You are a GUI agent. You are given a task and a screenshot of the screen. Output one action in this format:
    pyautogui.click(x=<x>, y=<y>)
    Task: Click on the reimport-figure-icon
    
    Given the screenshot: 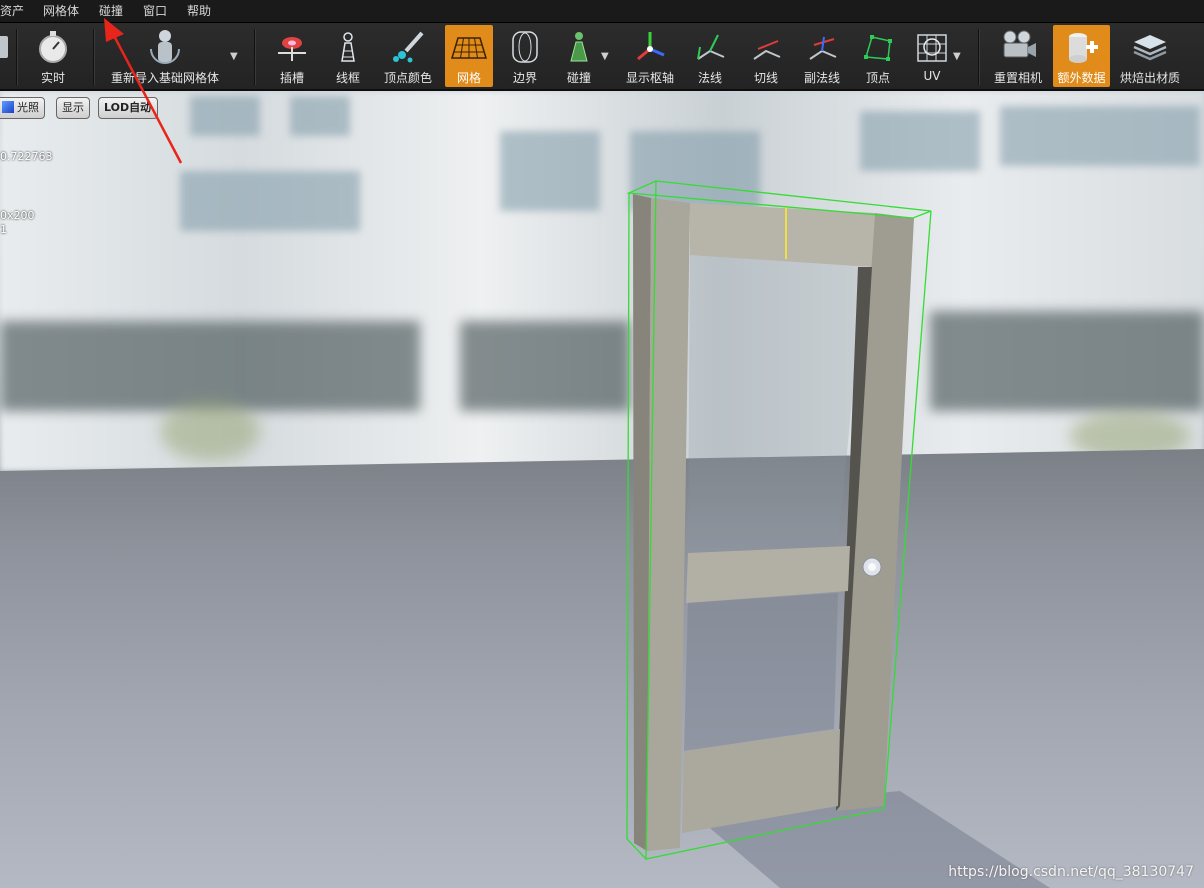 What is the action you would take?
    pyautogui.click(x=165, y=47)
    